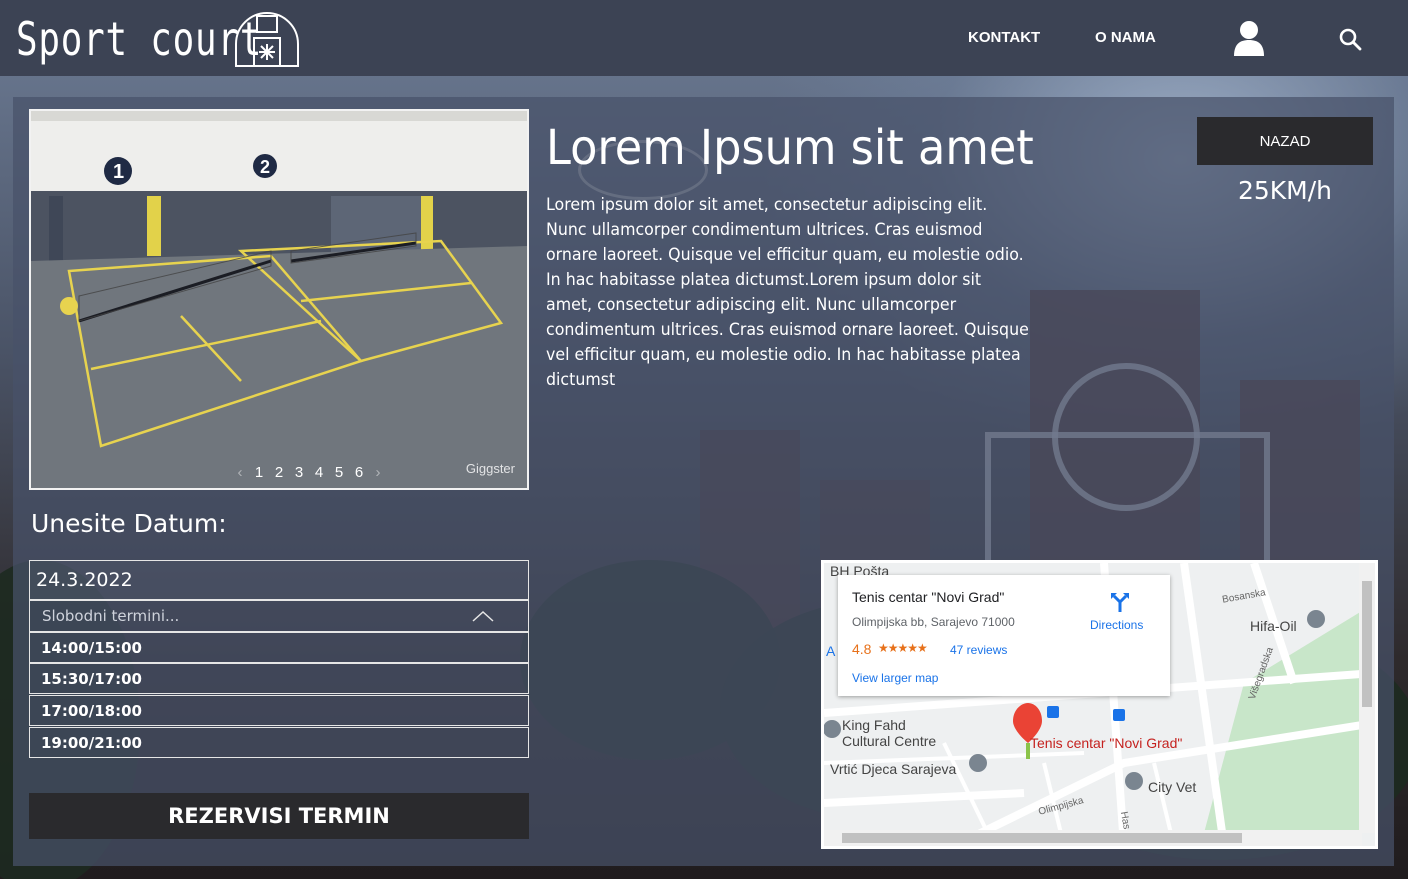 This screenshot has height=879, width=1408. Describe the element at coordinates (279, 816) in the screenshot. I see `reserve-button: REZERVISI TERMIN` at that location.